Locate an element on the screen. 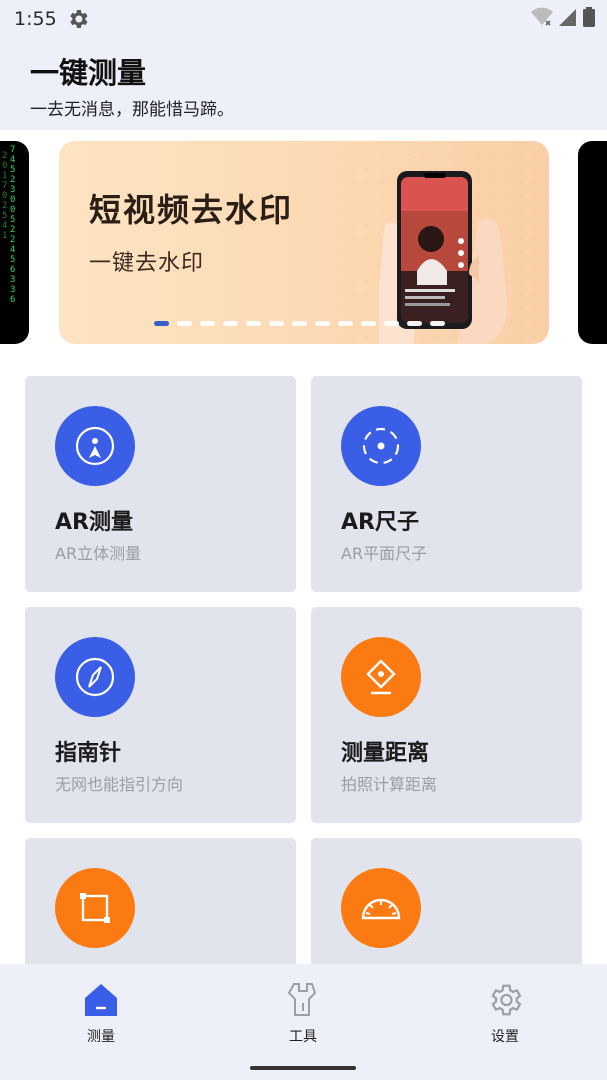 The width and height of the screenshot is (607, 1080). card-subtitle: 拍照计算距离 is located at coordinates (389, 784).